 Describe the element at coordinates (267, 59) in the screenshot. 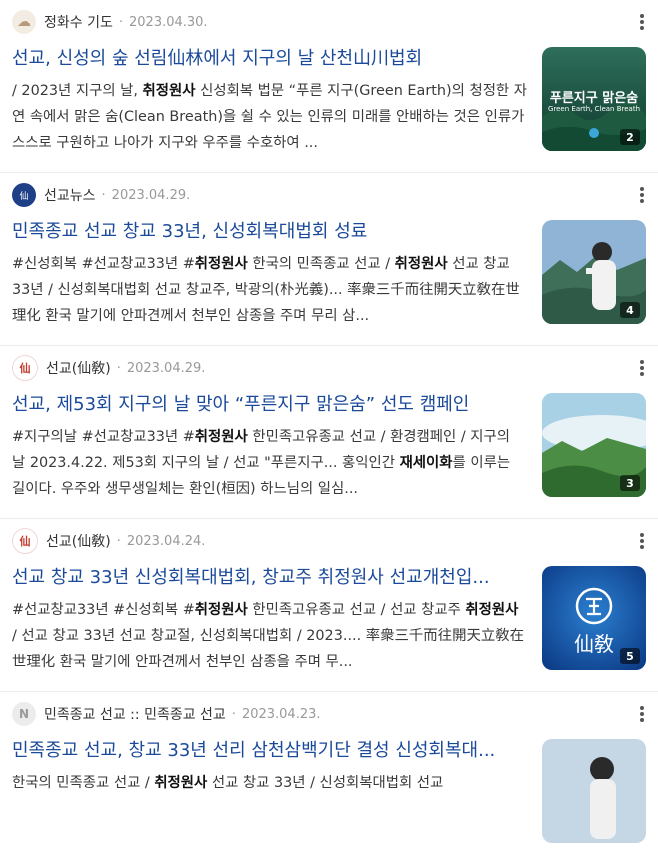

I see `result-title-link: 선교, 신성의 숲 선림仙林에서 지구의 날 산천山川법회` at that location.